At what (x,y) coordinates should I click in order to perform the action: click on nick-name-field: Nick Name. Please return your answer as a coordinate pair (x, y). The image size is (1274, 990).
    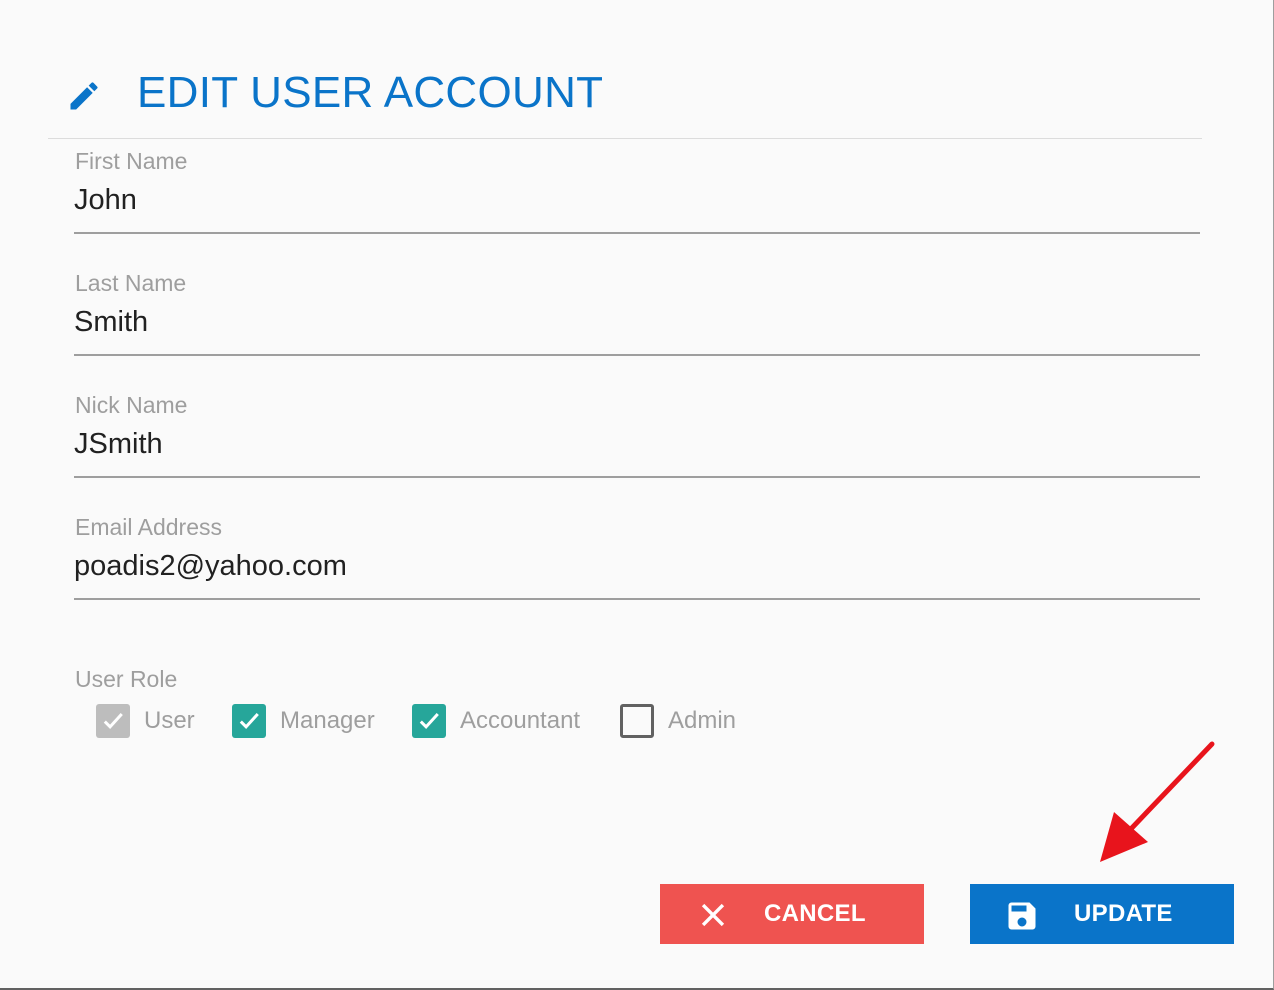
    Looking at the image, I should click on (637, 431).